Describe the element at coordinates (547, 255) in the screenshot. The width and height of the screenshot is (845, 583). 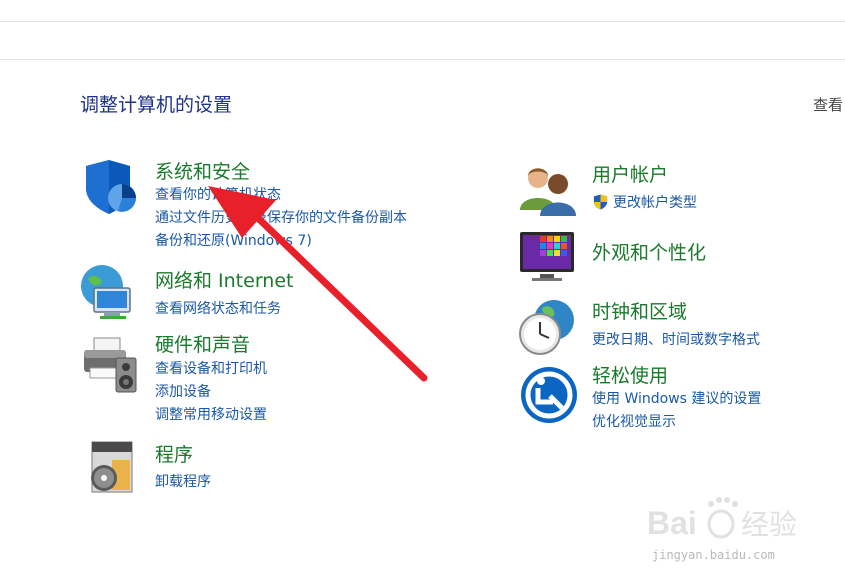
I see `appearance-monitor-icon` at that location.